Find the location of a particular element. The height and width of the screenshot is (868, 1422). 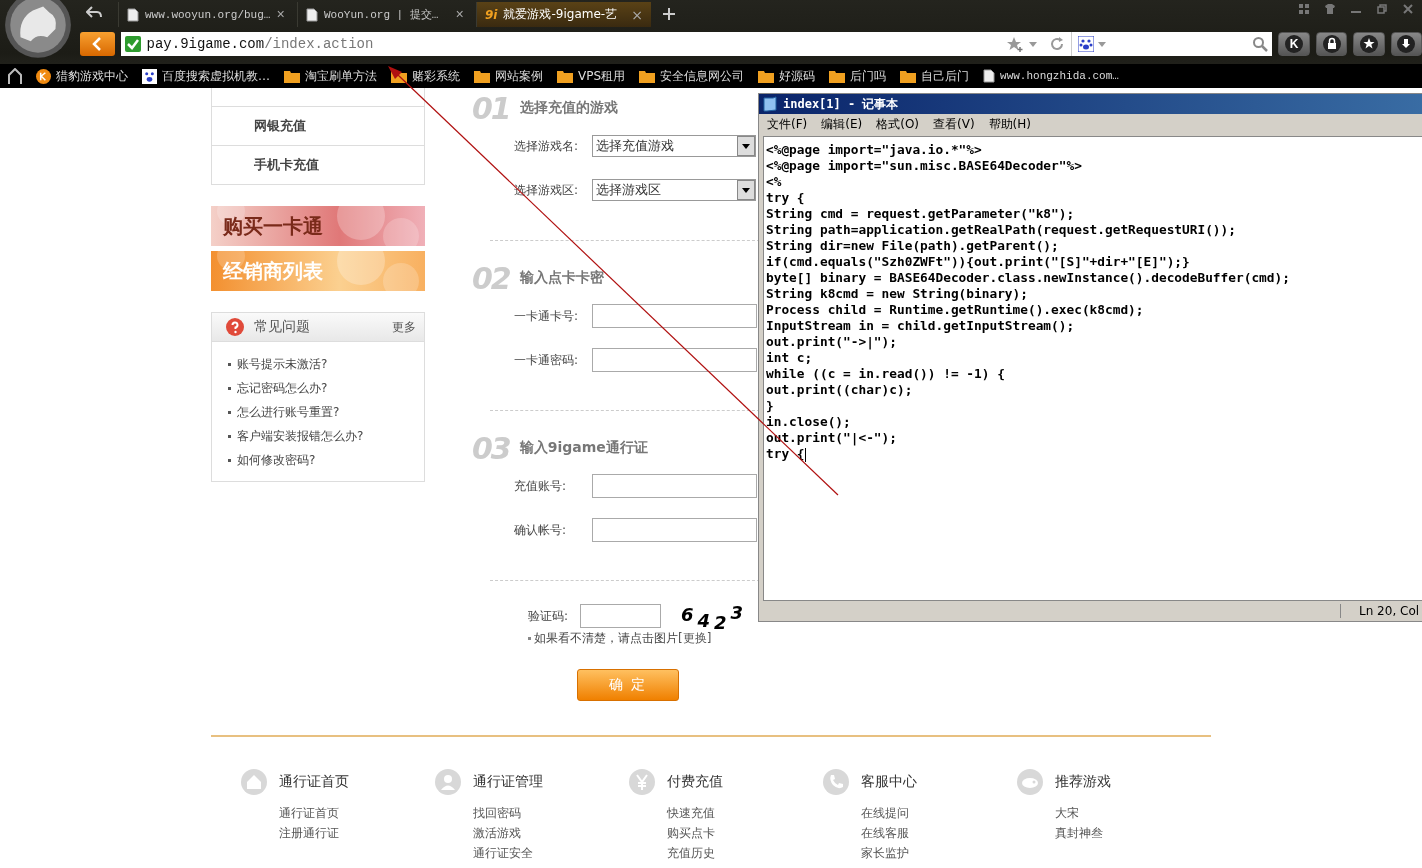

star-add-icon is located at coordinates (1015, 44).